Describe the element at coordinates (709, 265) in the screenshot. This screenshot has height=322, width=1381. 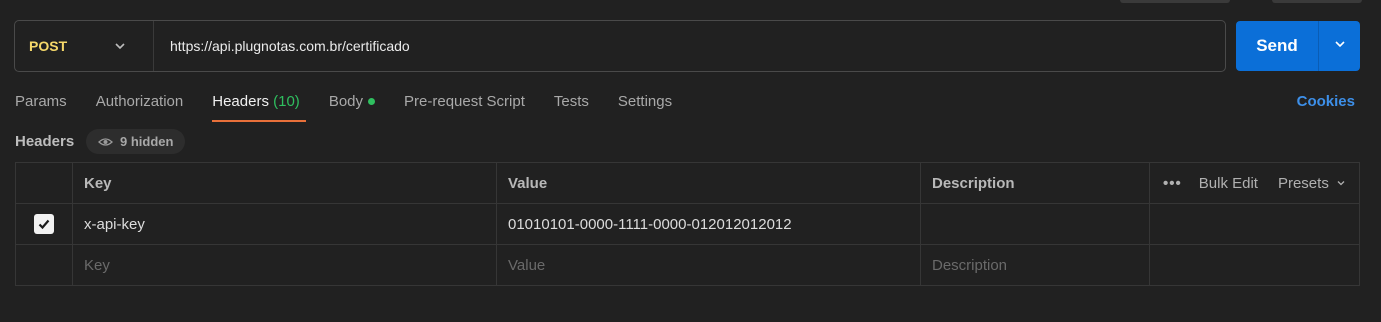
I see `new-value-input: Value` at that location.